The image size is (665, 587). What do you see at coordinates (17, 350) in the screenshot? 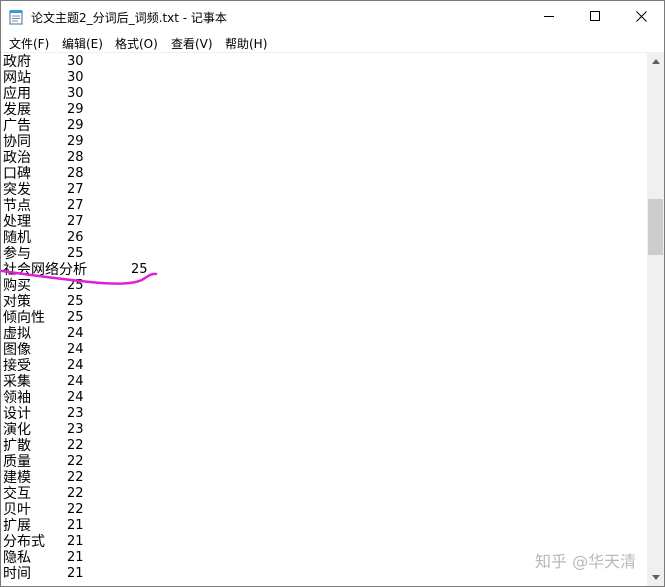
I see `term-text: 图像` at bounding box center [17, 350].